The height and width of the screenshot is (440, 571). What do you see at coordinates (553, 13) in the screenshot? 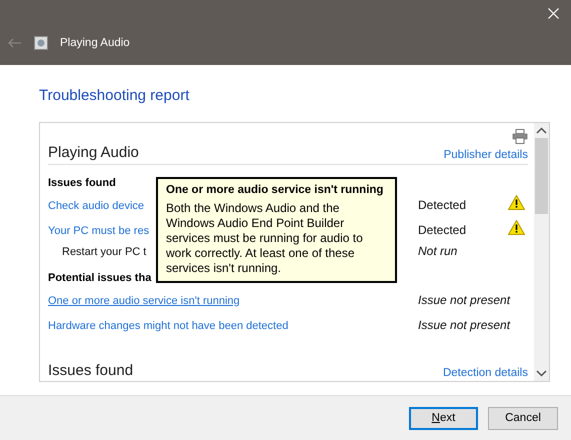
I see `close-icon` at bounding box center [553, 13].